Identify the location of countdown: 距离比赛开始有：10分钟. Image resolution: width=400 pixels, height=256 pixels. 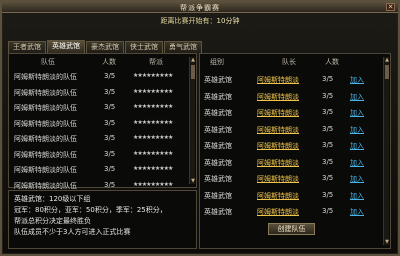
(200, 21).